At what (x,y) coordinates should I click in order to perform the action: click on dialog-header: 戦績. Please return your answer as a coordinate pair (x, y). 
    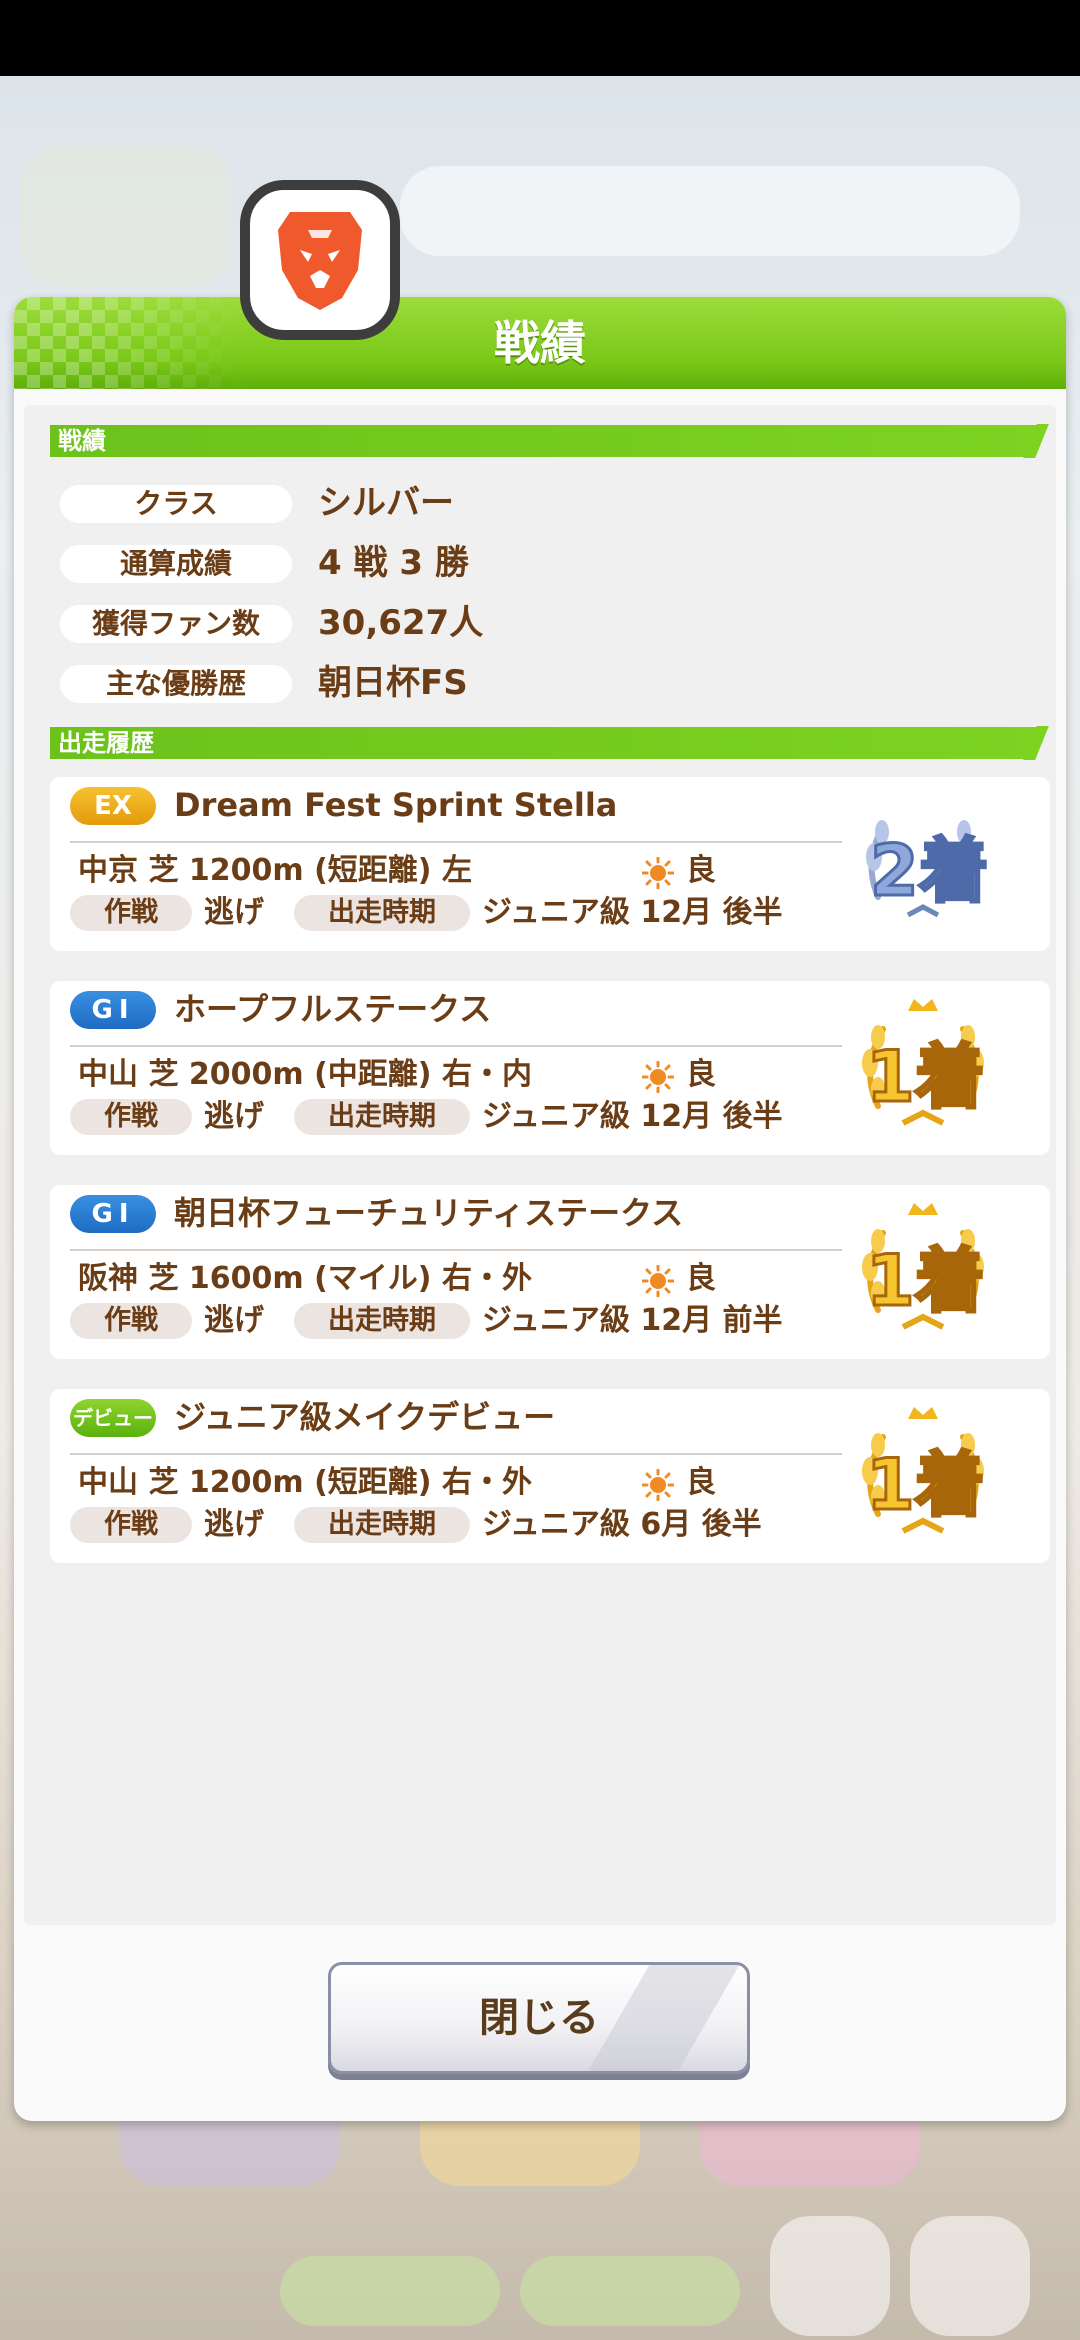
    Looking at the image, I should click on (540, 343).